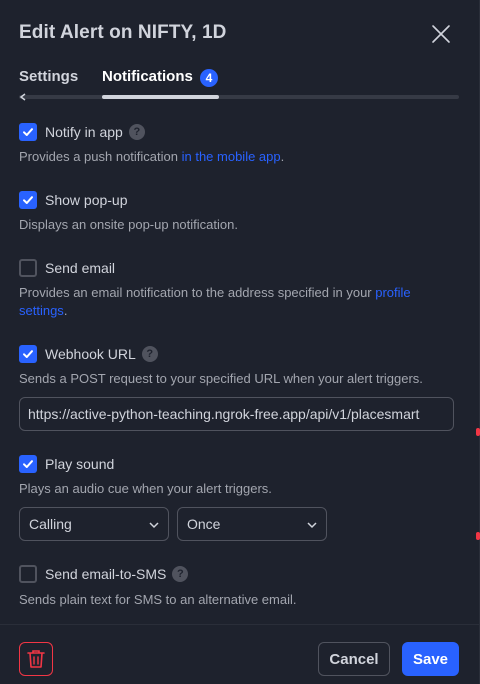  I want to click on dialog-header: Edit Alert on NIFTY, 1D, so click(239, 35).